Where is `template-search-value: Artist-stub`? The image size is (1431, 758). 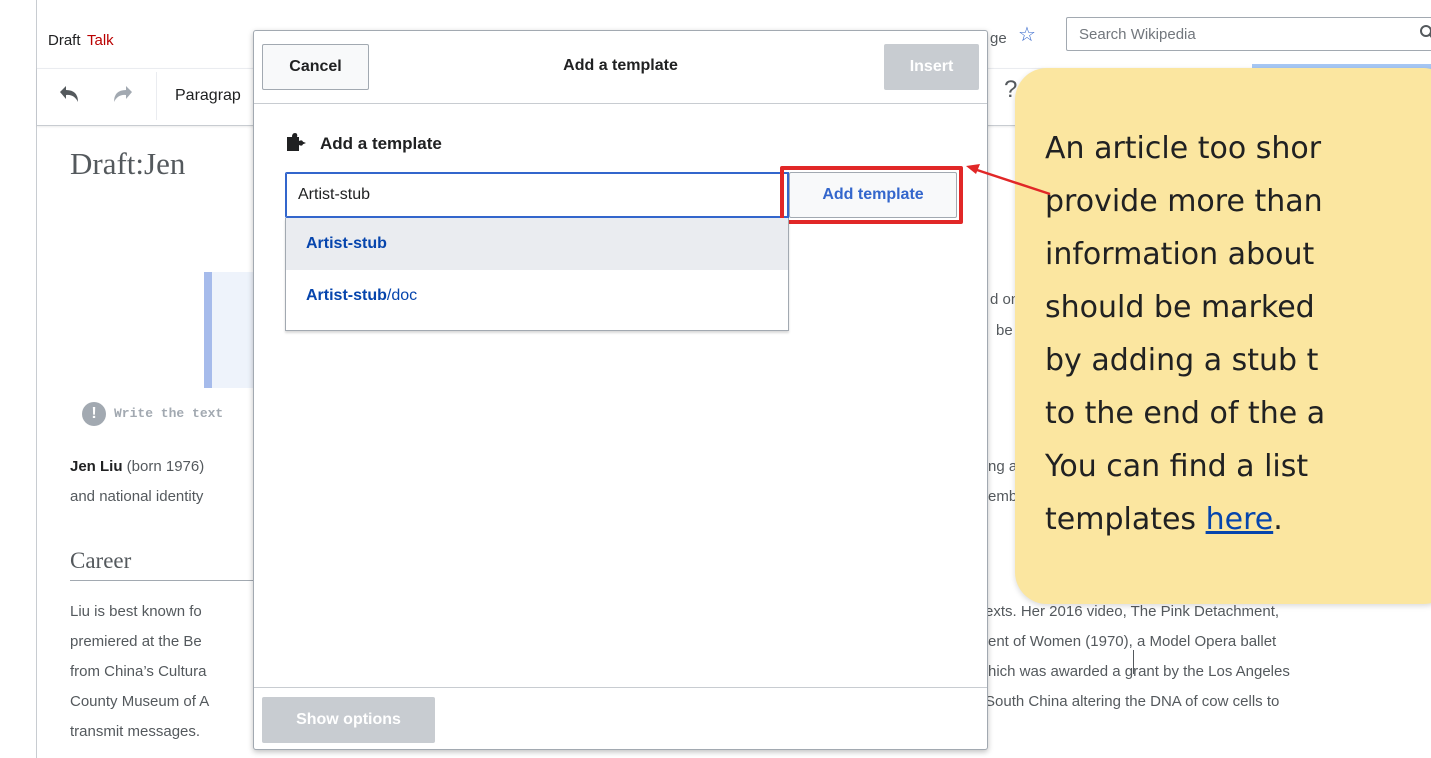
template-search-value: Artist-stub is located at coordinates (334, 194).